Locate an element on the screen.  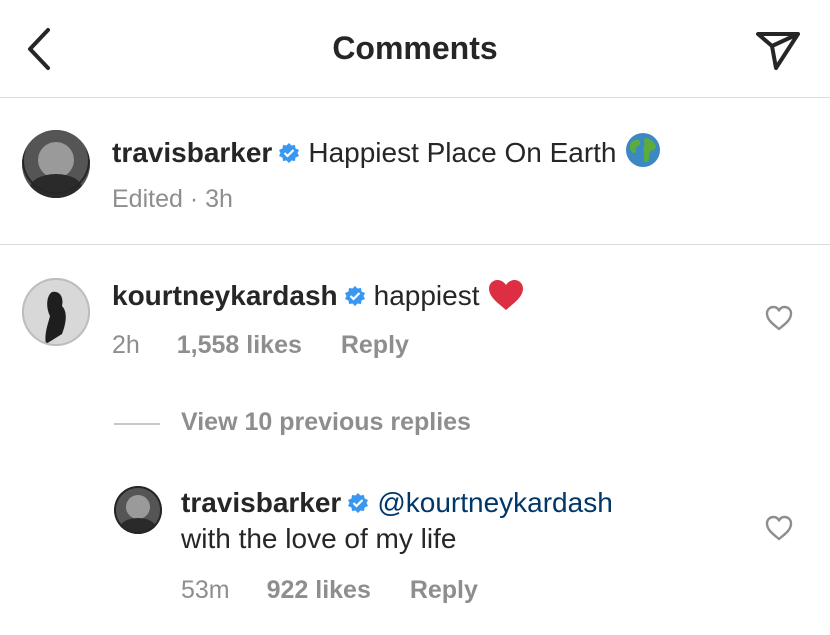
reply-text: with the love of my life is located at coordinates (319, 538).